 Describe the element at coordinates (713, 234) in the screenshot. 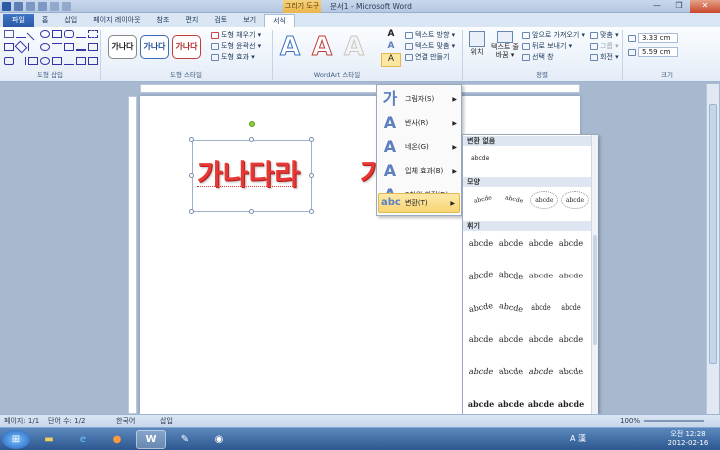

I see `scroll-thumb` at that location.